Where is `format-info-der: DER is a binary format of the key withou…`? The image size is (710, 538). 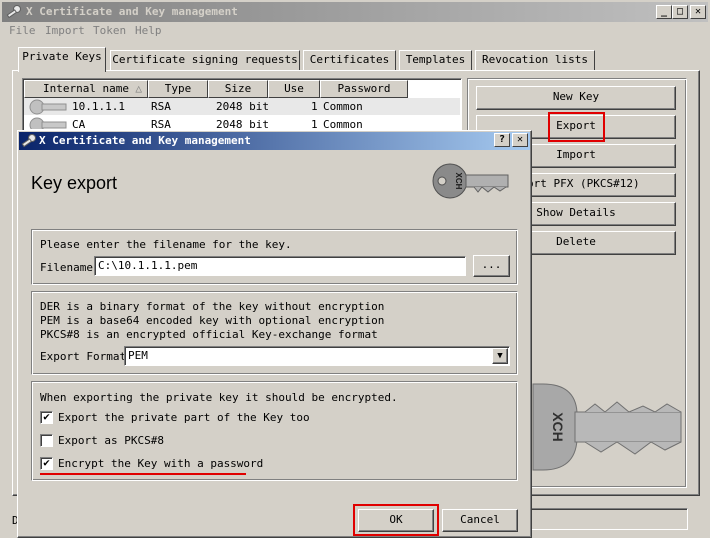
format-info-der: DER is a binary format of the key withou… is located at coordinates (212, 306).